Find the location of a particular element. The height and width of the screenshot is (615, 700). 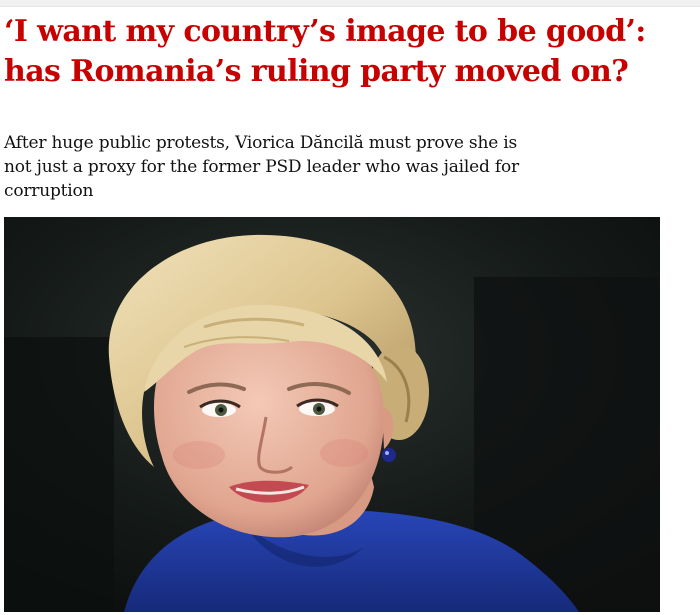

headline-line-1: ‘I want my country’s image to be good’: is located at coordinates (349, 32).